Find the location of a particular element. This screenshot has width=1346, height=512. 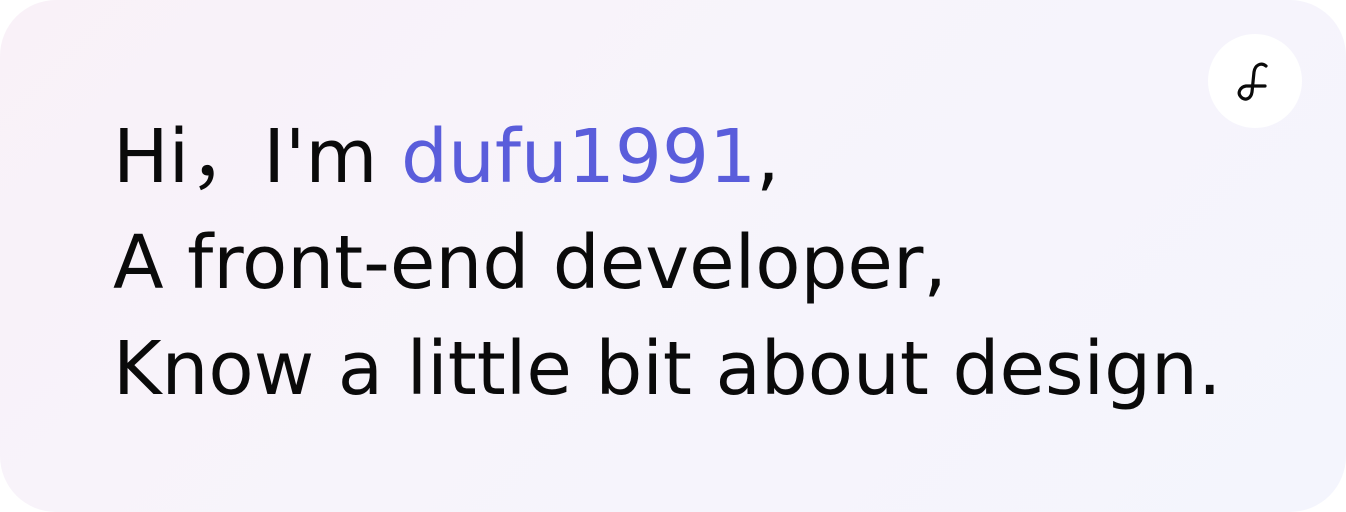

dufu-logo-icon is located at coordinates (1255, 81).